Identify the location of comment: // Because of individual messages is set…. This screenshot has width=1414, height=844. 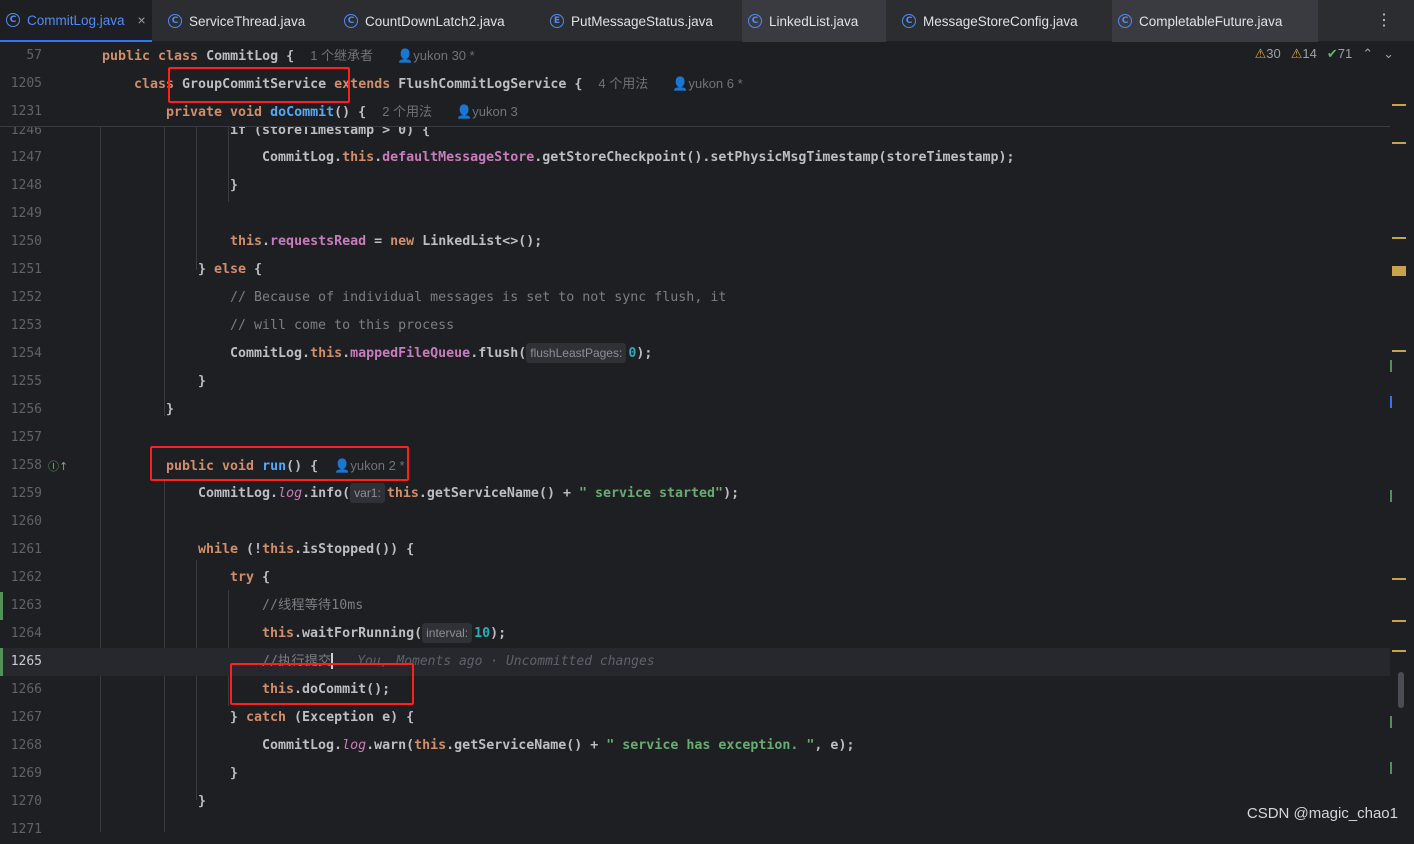
(478, 297).